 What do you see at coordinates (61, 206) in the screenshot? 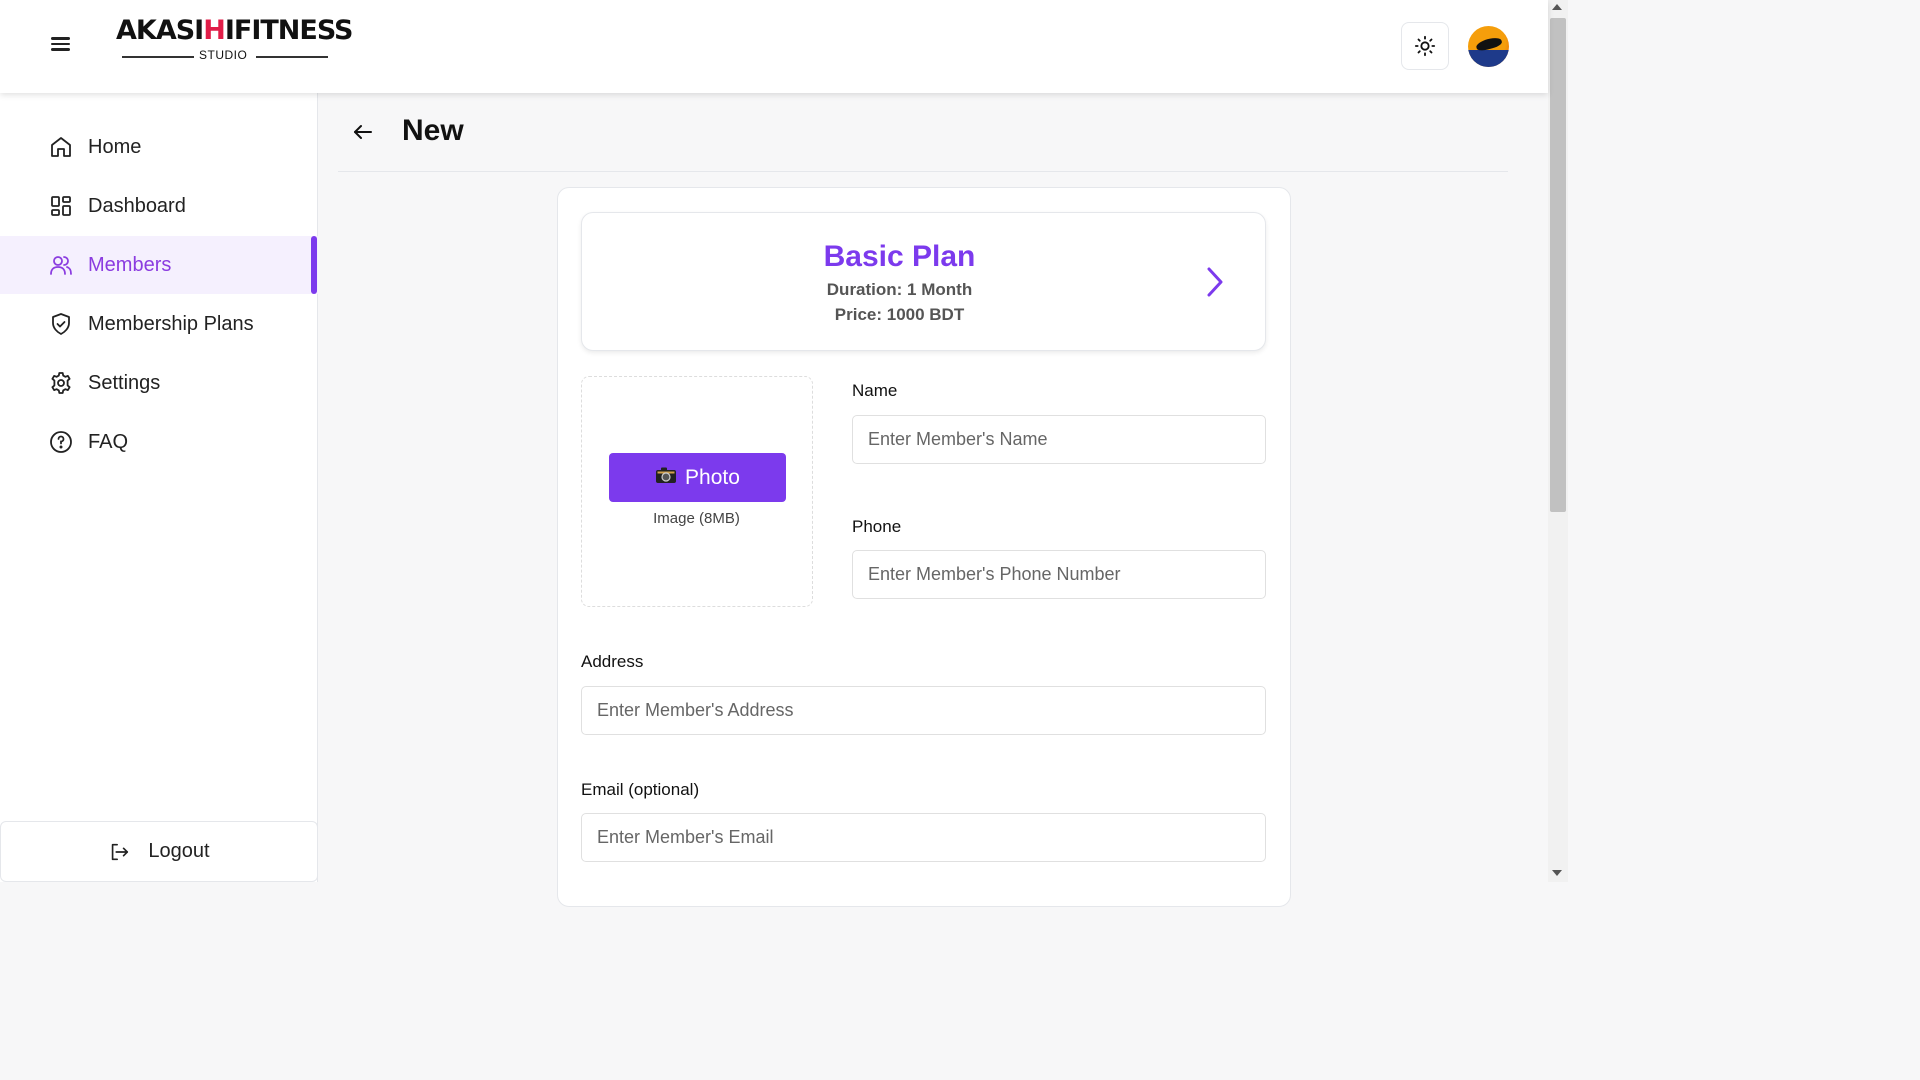
I see `dashboard-icon` at bounding box center [61, 206].